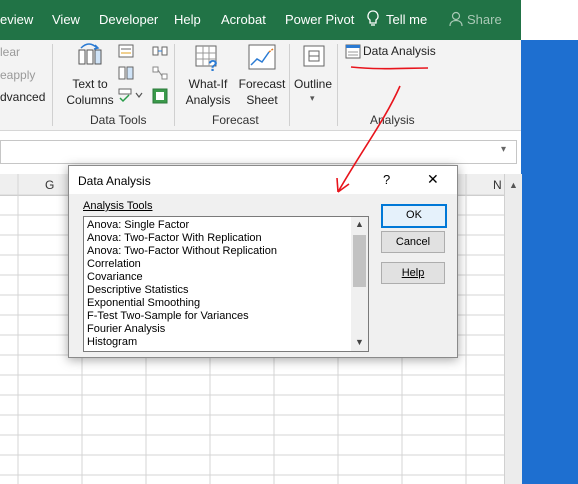 Image resolution: width=578 pixels, height=484 pixels. I want to click on annotation-arrow, so click(369, 139).